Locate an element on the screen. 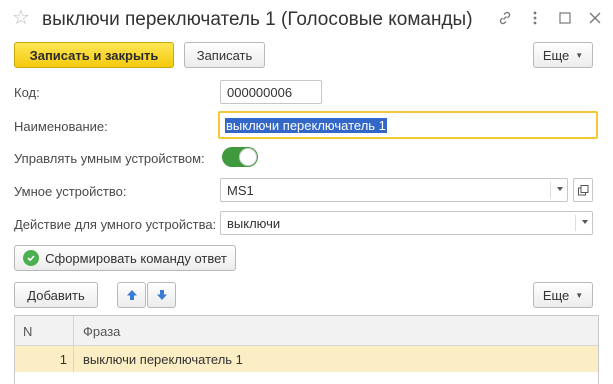  device-label: Умное устройство: is located at coordinates (70, 191).